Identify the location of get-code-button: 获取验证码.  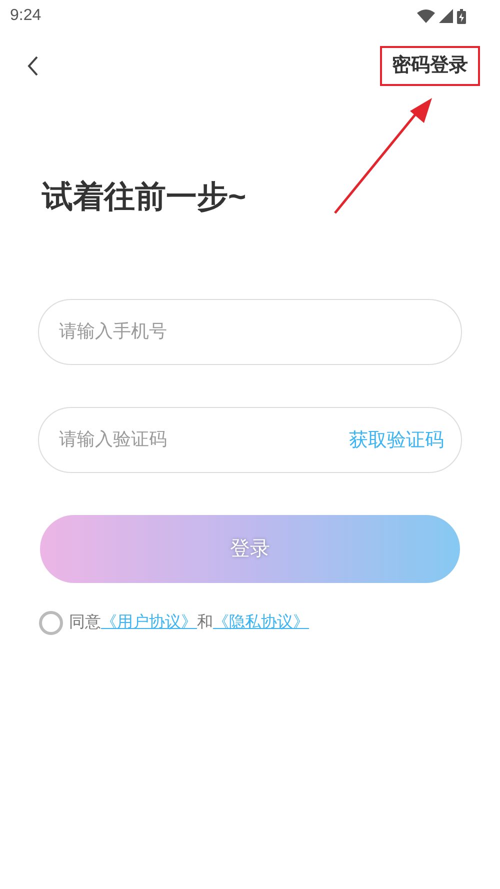
(396, 440).